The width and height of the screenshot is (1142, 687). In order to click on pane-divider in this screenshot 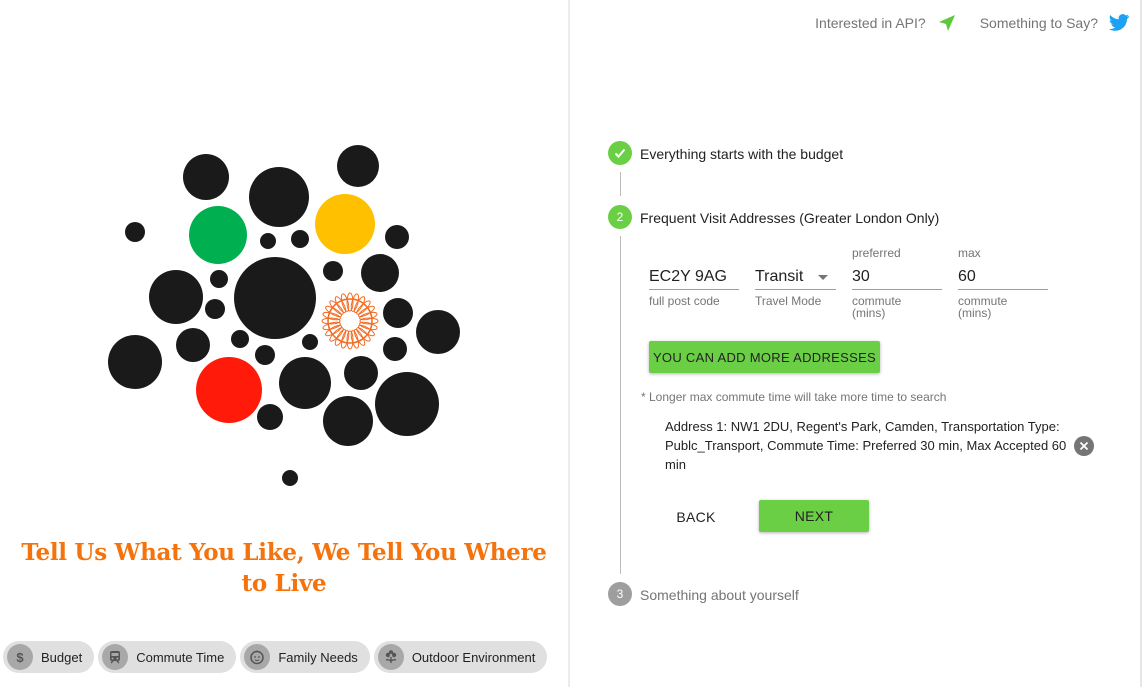, I will do `click(569, 343)`.